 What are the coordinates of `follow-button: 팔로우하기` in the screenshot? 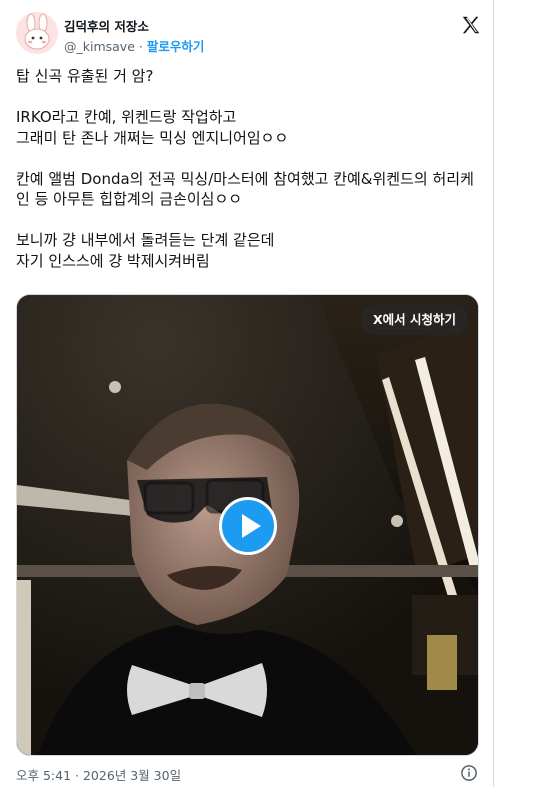 It's located at (176, 46).